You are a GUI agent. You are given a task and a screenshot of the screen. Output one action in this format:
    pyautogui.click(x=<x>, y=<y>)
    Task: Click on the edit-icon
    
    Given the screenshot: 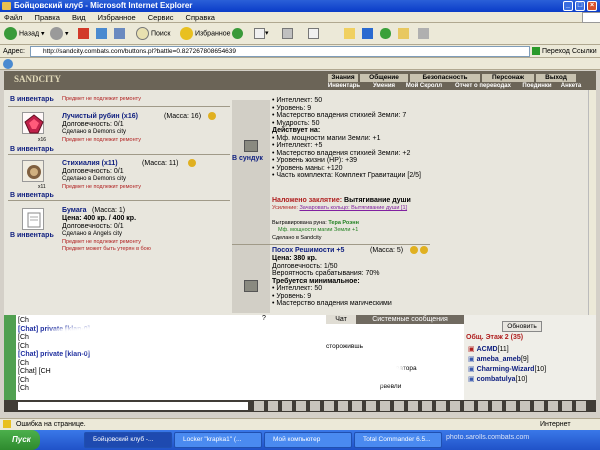 What is the action you would take?
    pyautogui.click(x=313, y=33)
    